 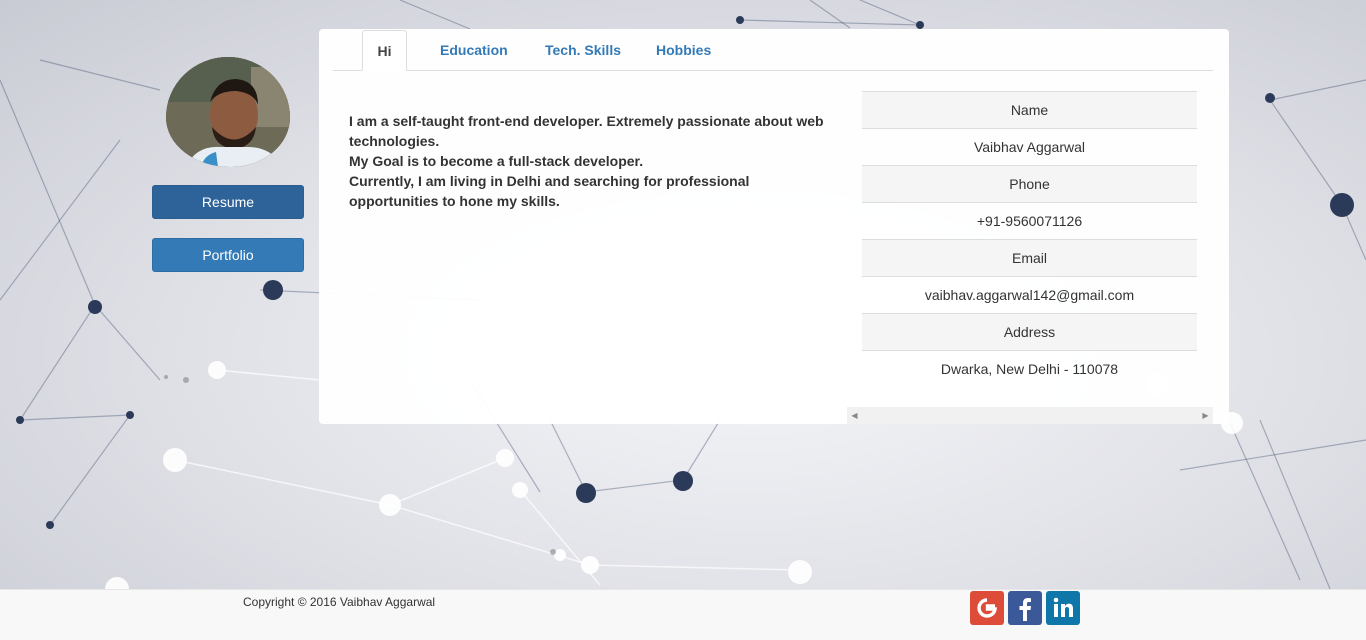 I want to click on profile-avatar, so click(x=228, y=112).